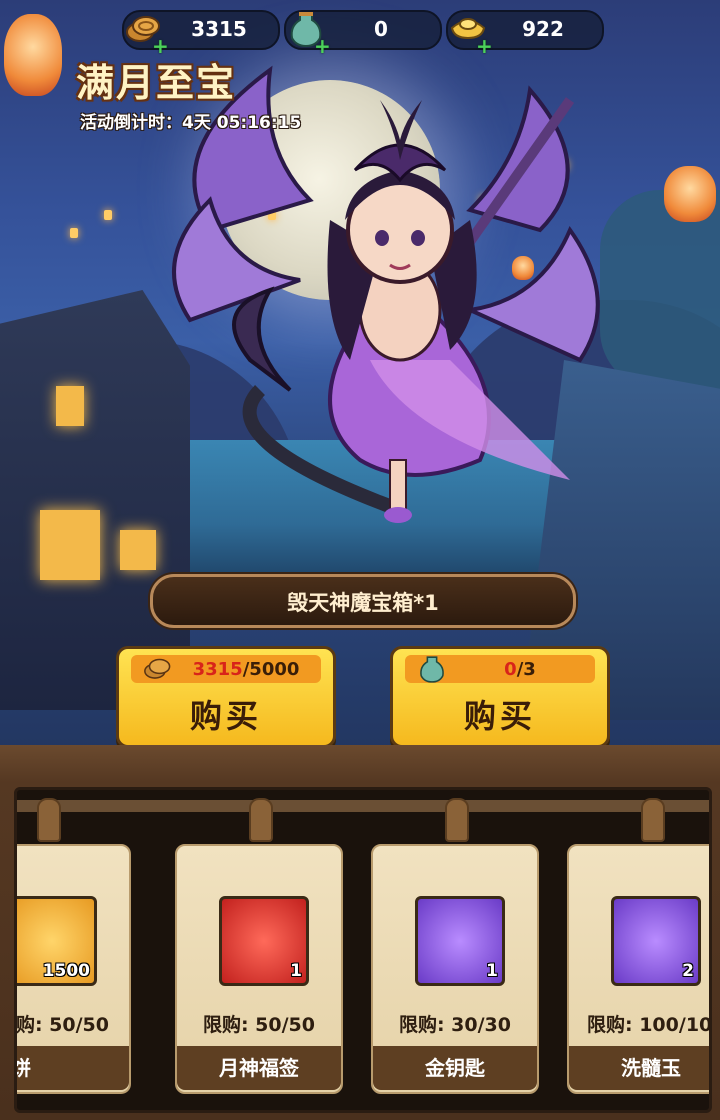 The height and width of the screenshot is (1120, 720). Describe the element at coordinates (259, 1025) in the screenshot. I see `purchase-limit: 限购: 50/50` at that location.